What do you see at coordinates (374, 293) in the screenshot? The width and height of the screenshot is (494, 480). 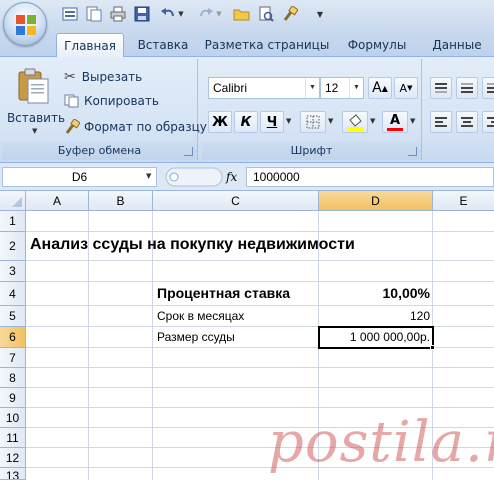 I see `cell-d4-interest-value: 10,00%` at bounding box center [374, 293].